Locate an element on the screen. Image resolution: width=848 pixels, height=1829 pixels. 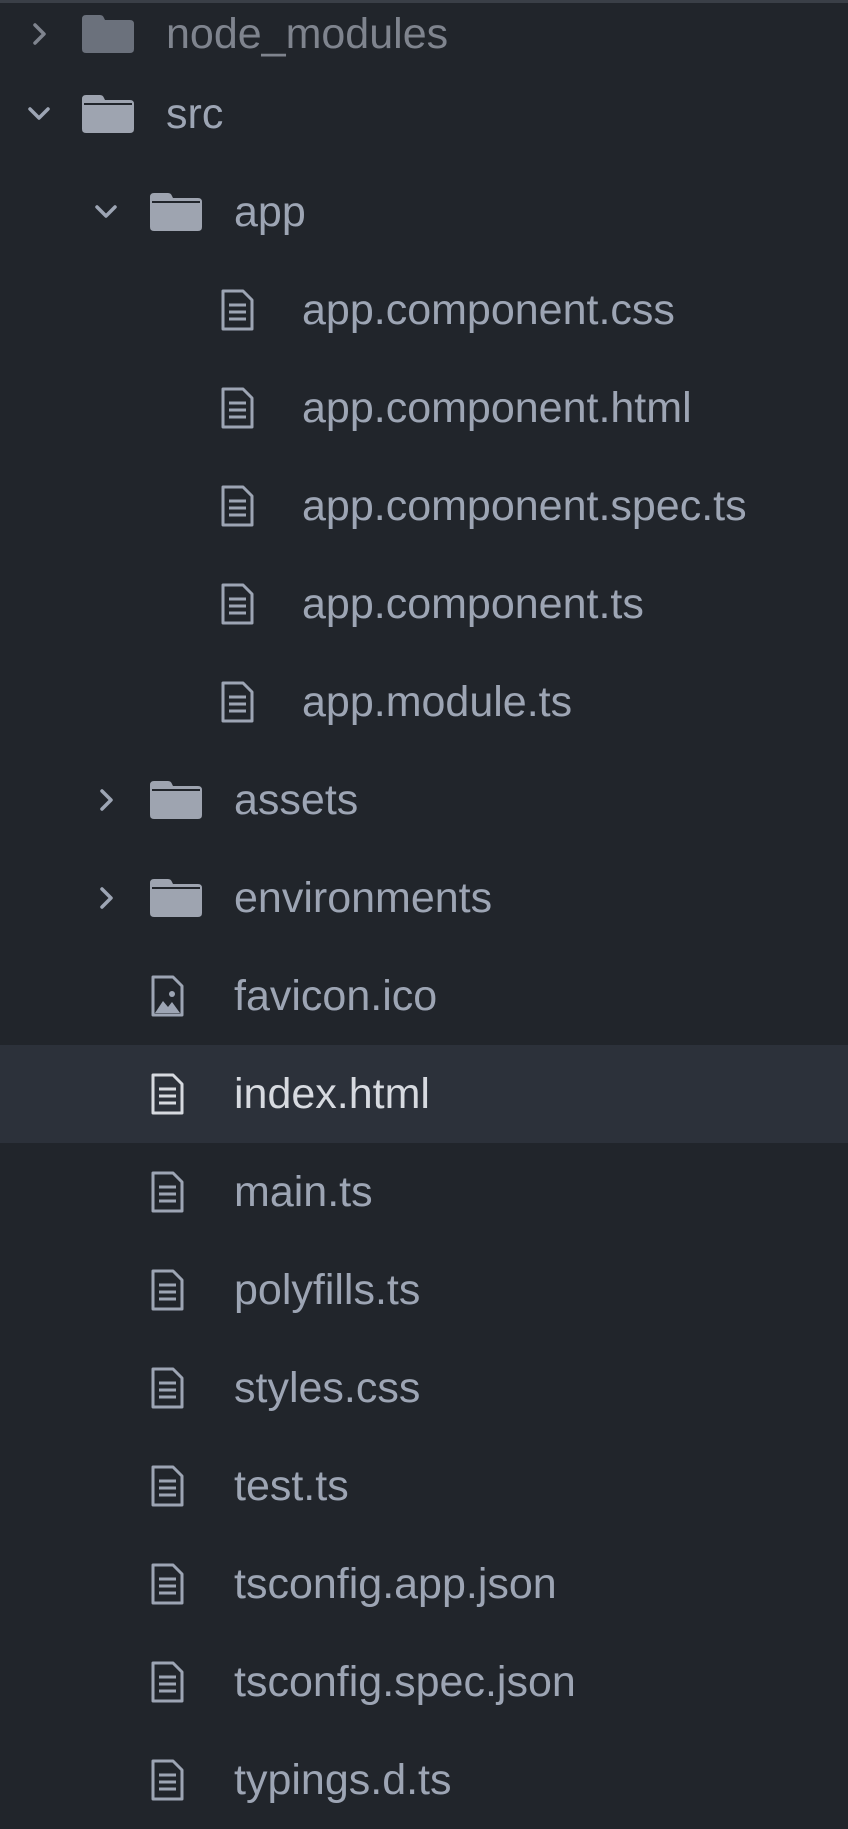
tree-item-label: polyfills.ts is located at coordinates (327, 1290).